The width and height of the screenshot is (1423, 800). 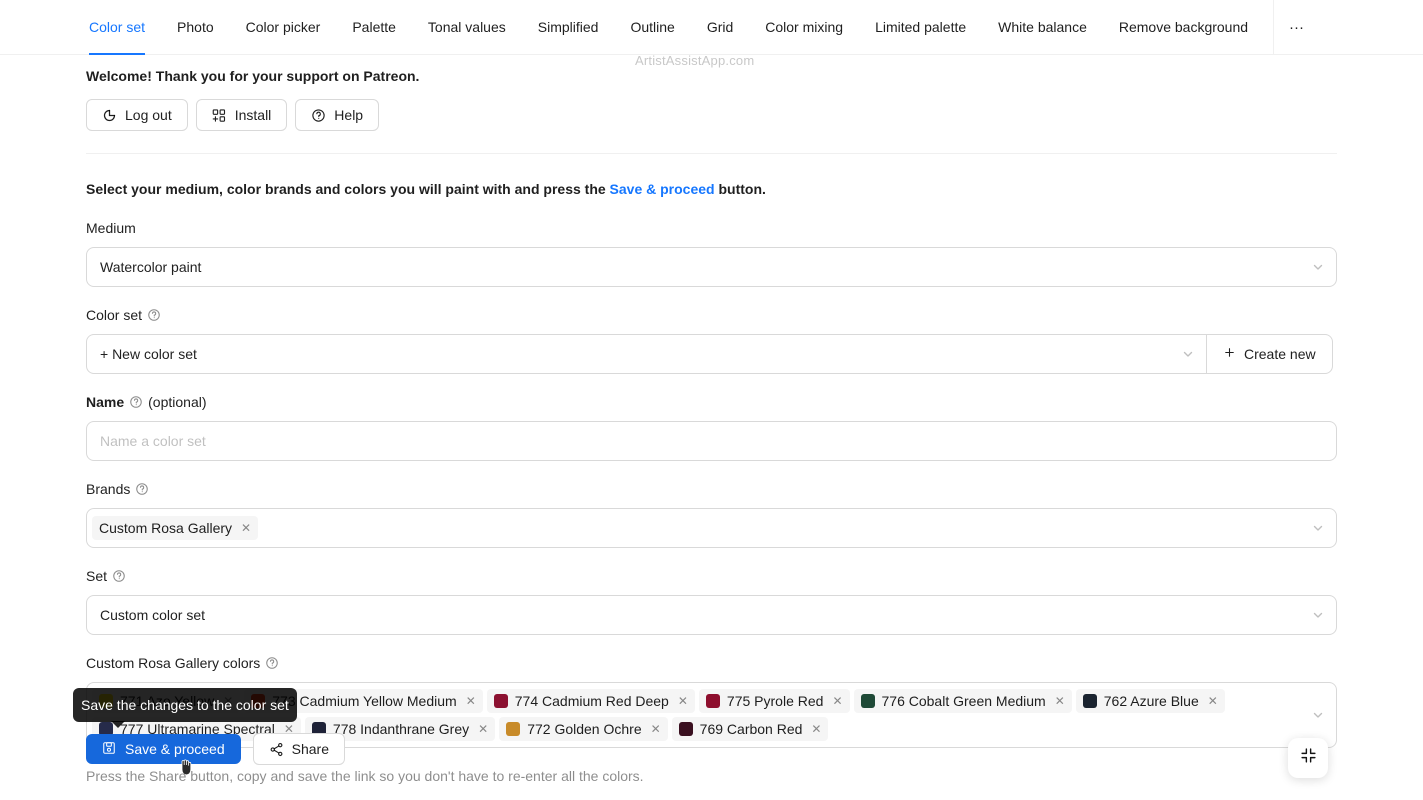 I want to click on tab-label: Photo, so click(x=195, y=27).